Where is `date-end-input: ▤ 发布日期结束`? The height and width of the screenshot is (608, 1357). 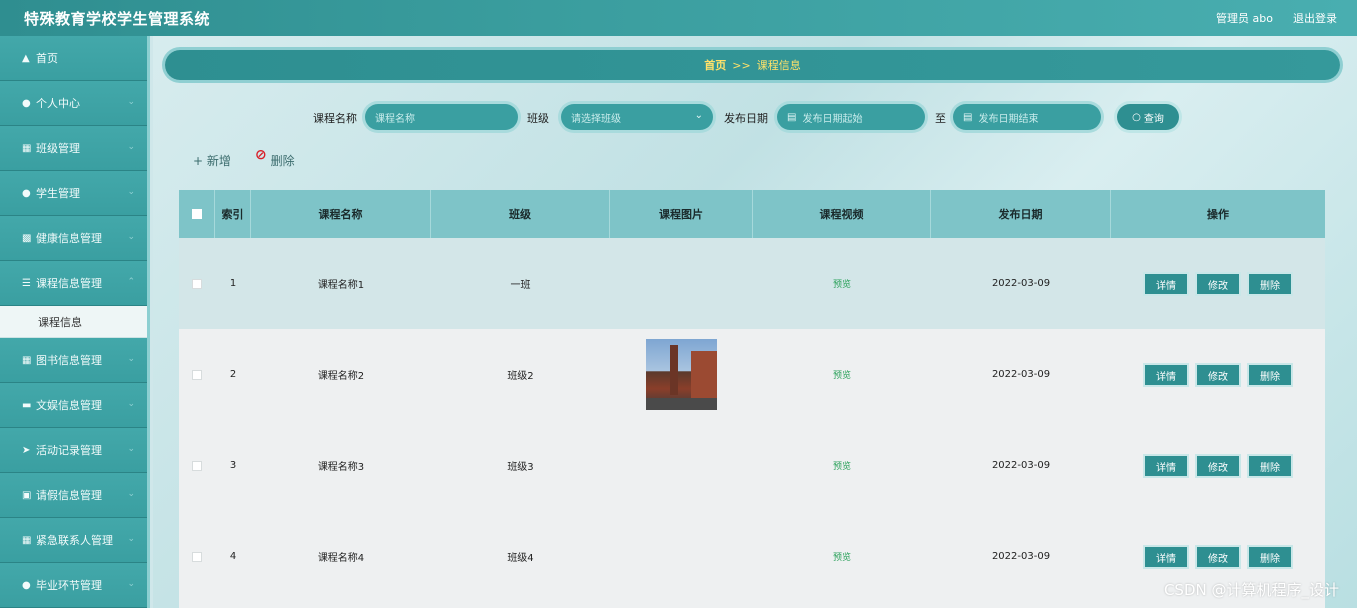 date-end-input: ▤ 发布日期结束 is located at coordinates (1027, 117).